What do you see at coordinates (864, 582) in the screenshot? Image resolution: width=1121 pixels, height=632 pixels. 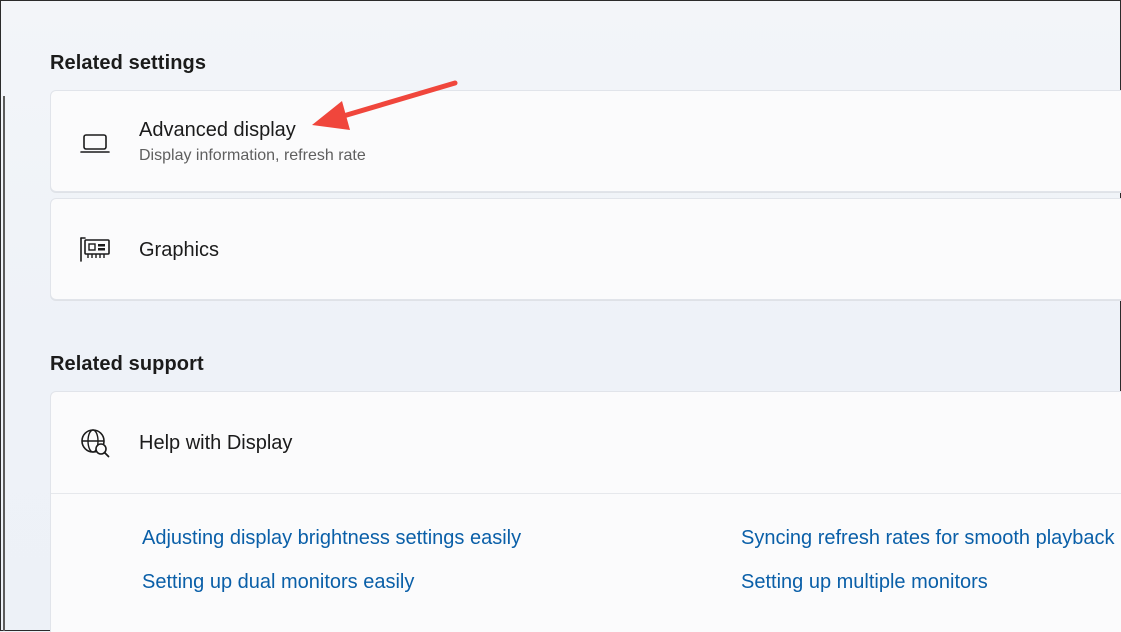 I see `link-multiple-monitors: Setting up multiple monitors` at bounding box center [864, 582].